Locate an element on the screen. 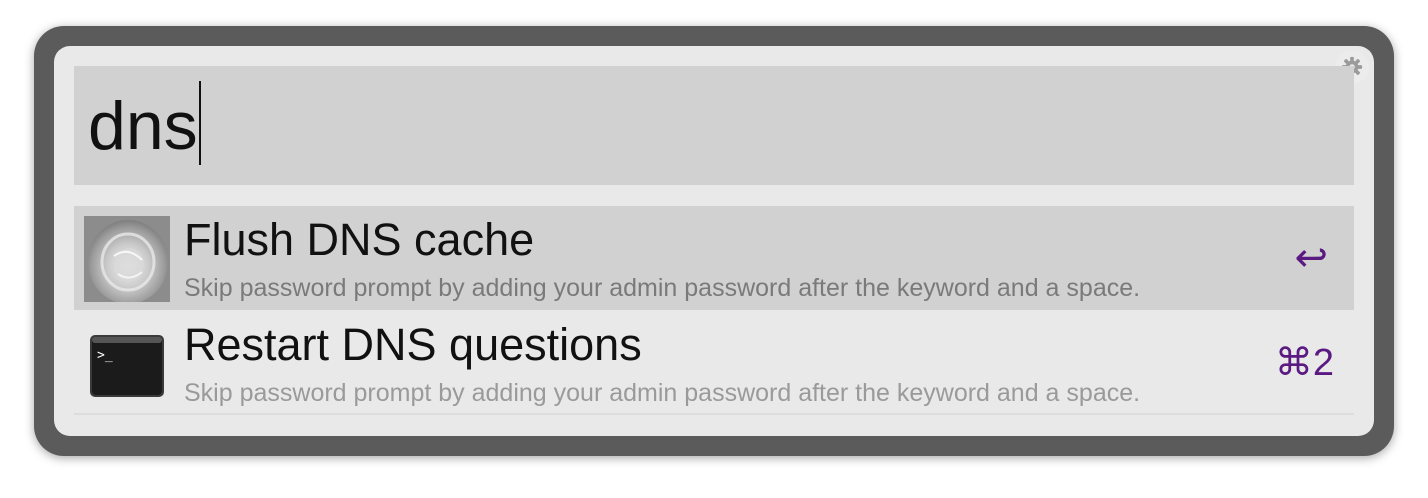 The image size is (1428, 498). text-caret is located at coordinates (199, 123).